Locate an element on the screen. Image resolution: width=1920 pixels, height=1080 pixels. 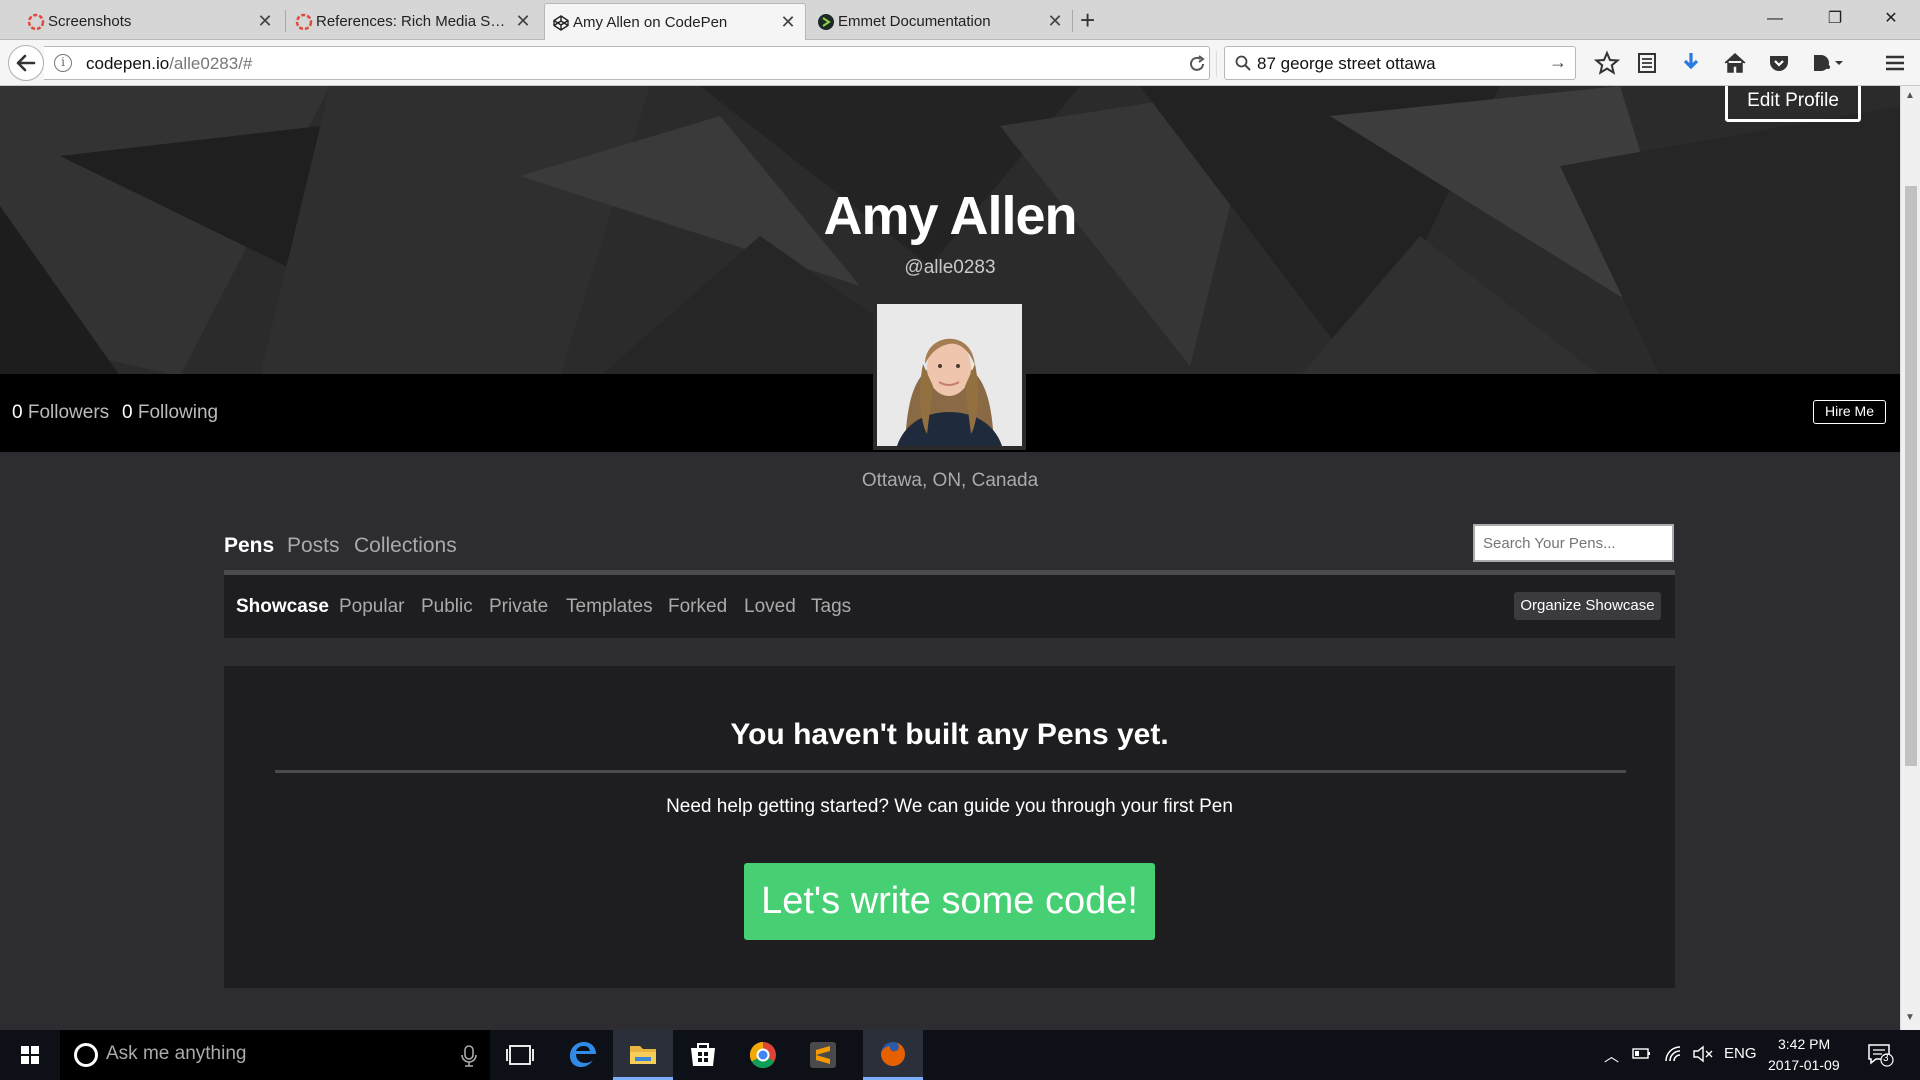
filter-public: Public is located at coordinates (447, 607).